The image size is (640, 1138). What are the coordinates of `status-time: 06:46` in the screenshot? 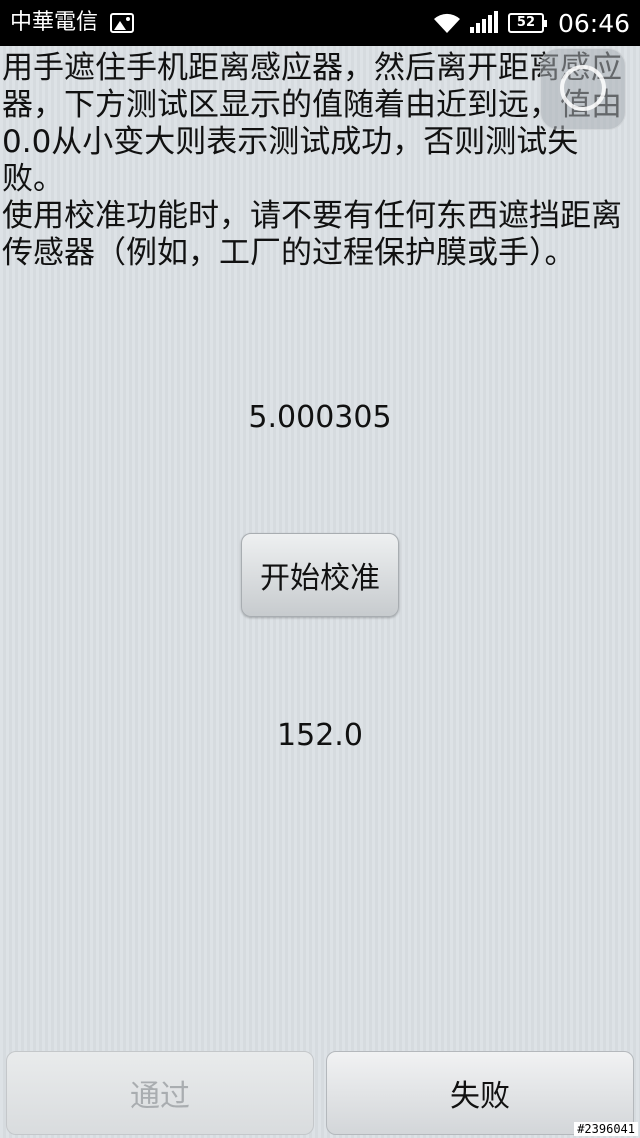 It's located at (593, 23).